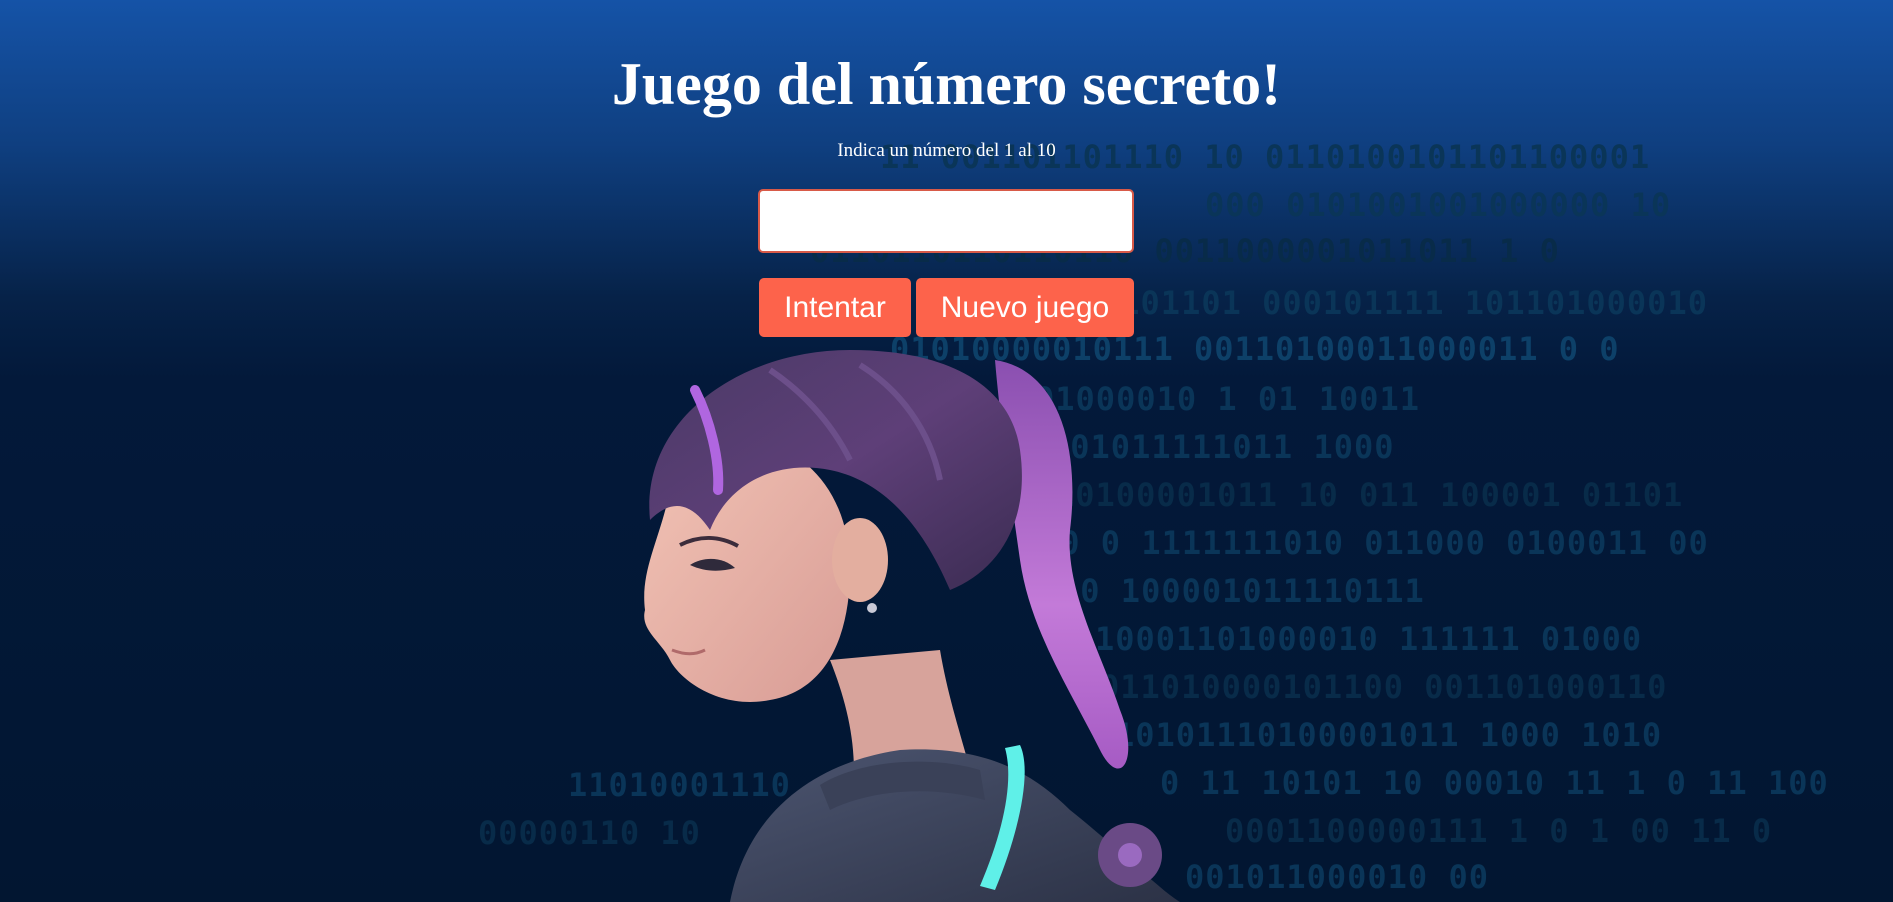 This screenshot has width=1893, height=902. What do you see at coordinates (946, 221) in the screenshot?
I see `number-input` at bounding box center [946, 221].